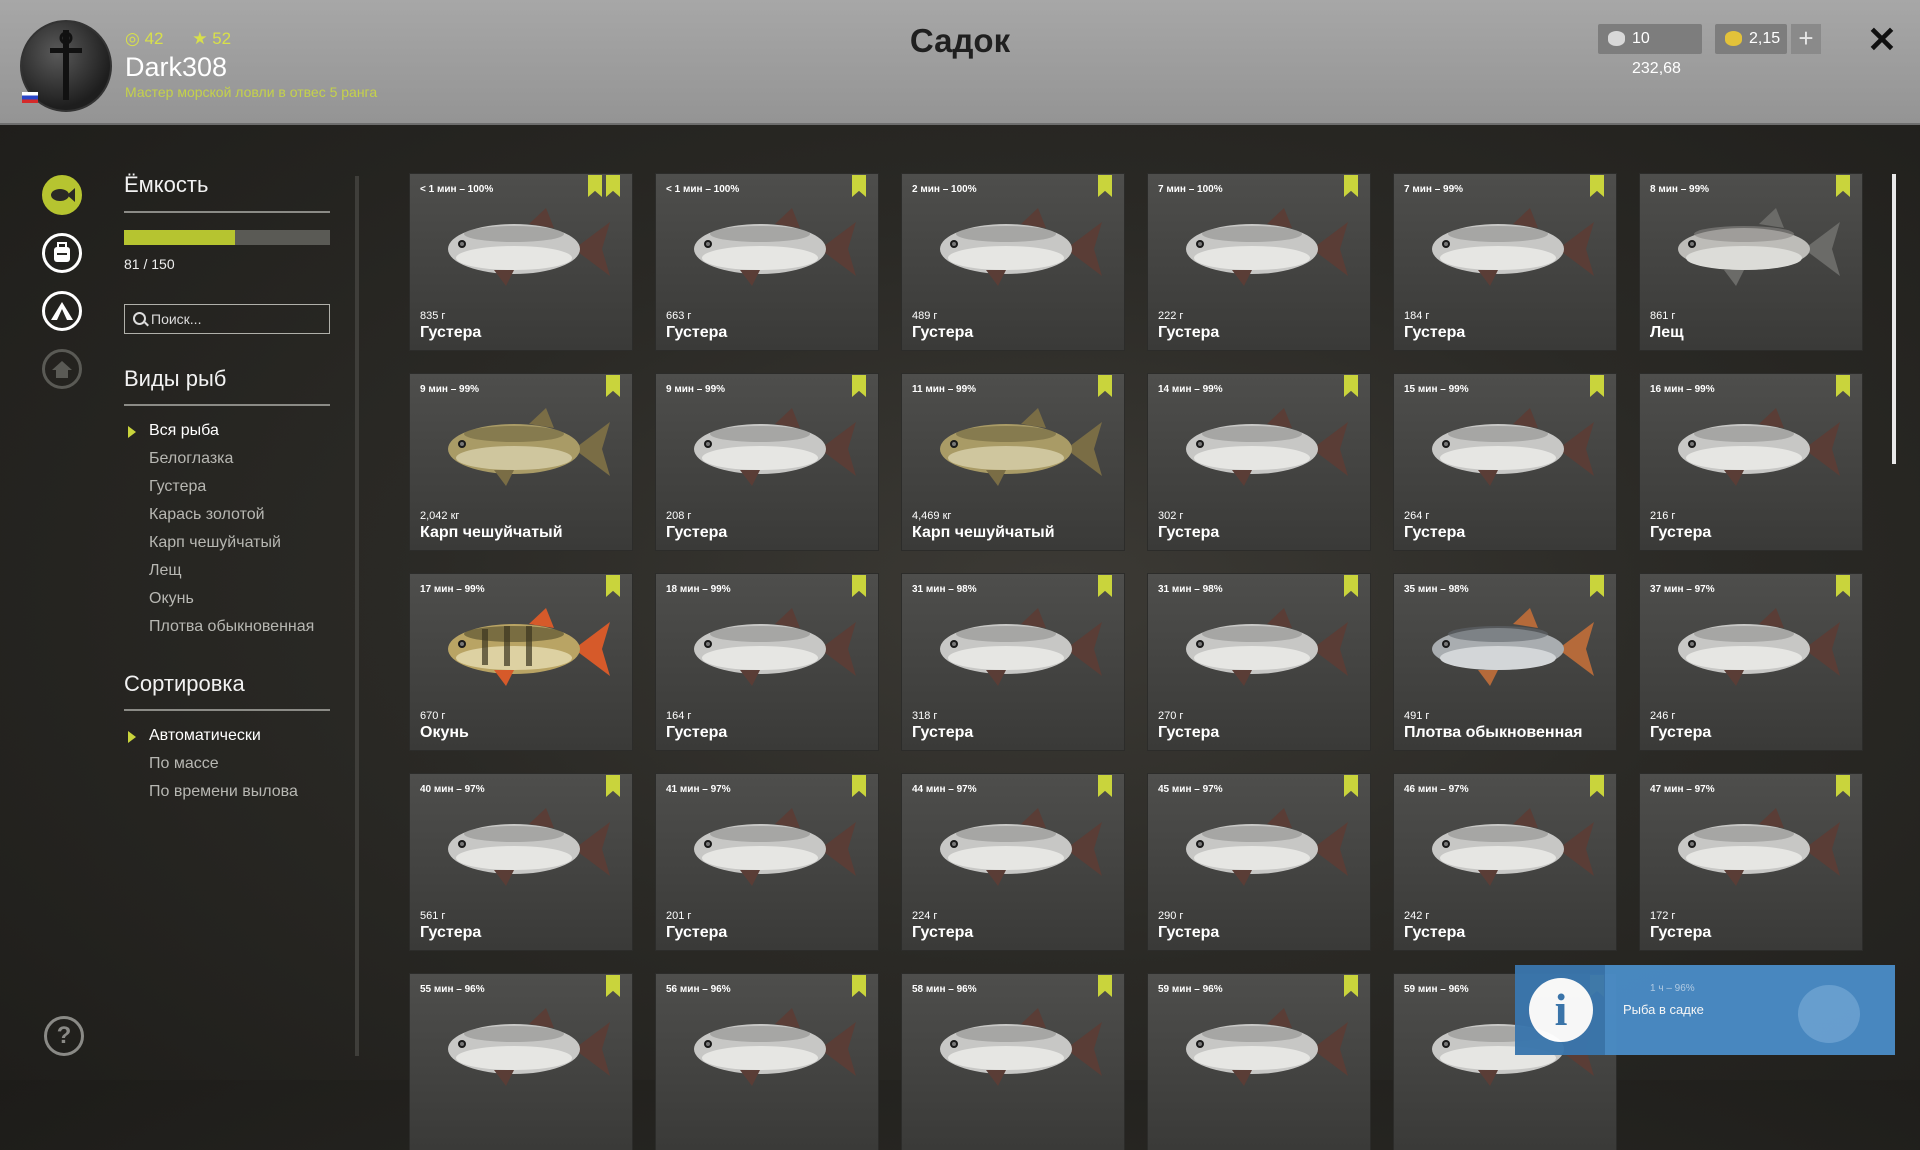  What do you see at coordinates (1259, 262) in the screenshot?
I see `fish-card: 7 мин – 100% 222 г Густера` at bounding box center [1259, 262].